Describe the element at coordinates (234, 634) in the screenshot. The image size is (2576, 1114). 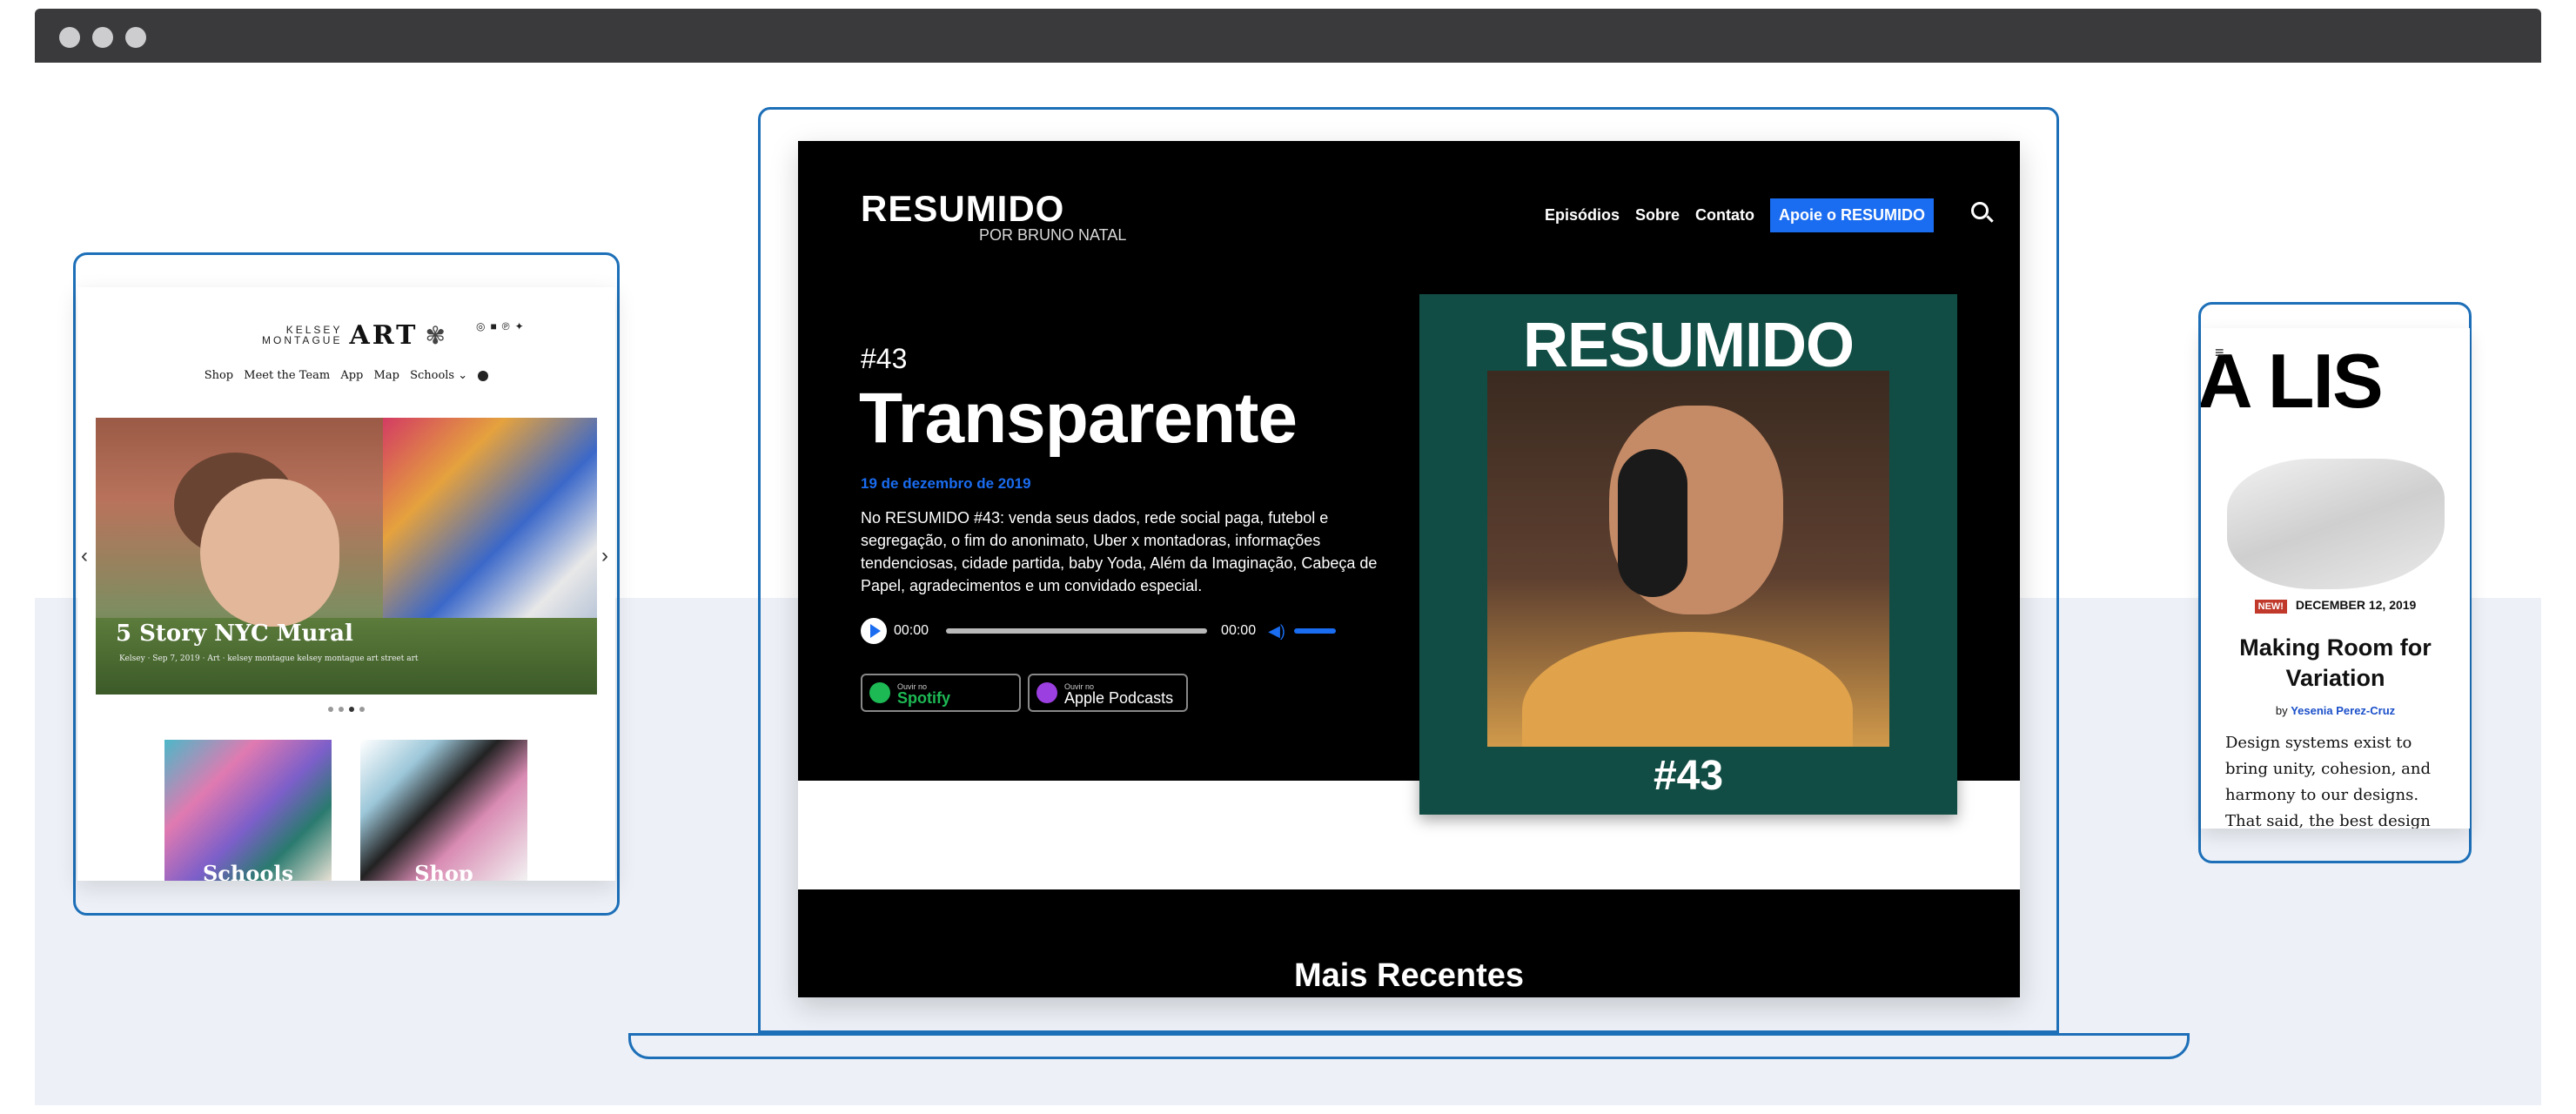
I see `hero-slide-title: 5 Story NYC Mural` at that location.